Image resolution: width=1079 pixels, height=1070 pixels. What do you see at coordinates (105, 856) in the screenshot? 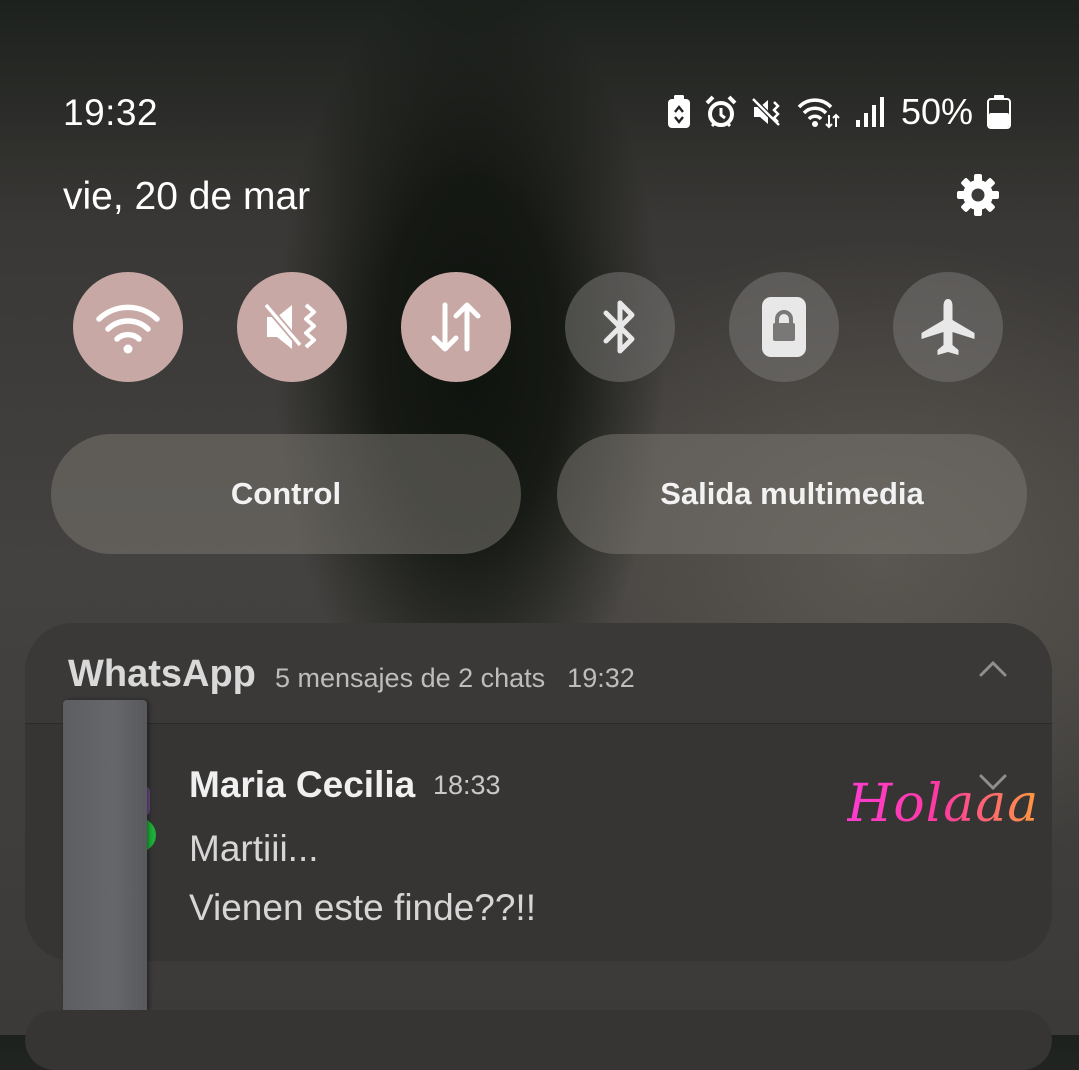
I see `avatar` at bounding box center [105, 856].